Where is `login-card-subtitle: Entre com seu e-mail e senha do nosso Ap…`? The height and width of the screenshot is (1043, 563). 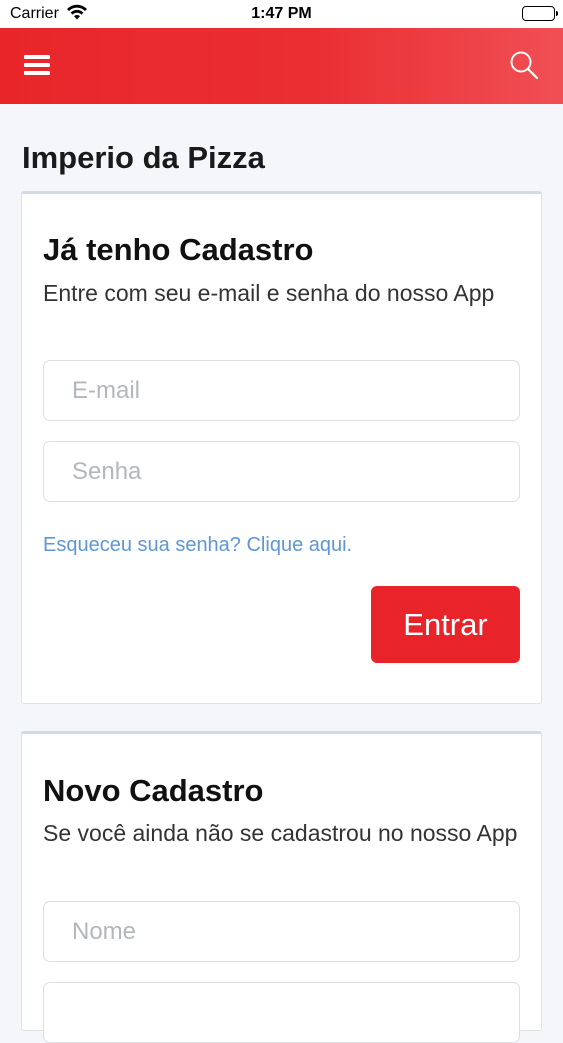
login-card-subtitle: Entre com seu e-mail e senha do nosso Ap… is located at coordinates (269, 293).